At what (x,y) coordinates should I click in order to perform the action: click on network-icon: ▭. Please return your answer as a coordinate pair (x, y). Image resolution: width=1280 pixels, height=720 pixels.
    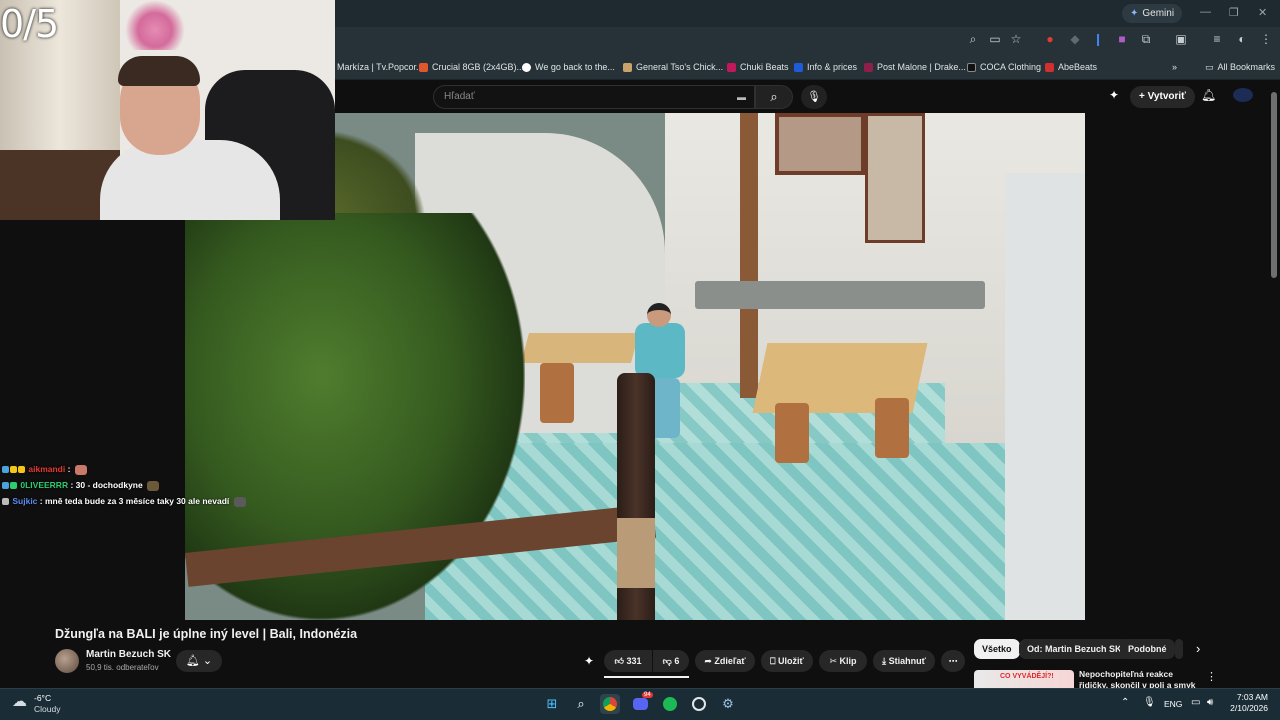
    Looking at the image, I should click on (1195, 702).